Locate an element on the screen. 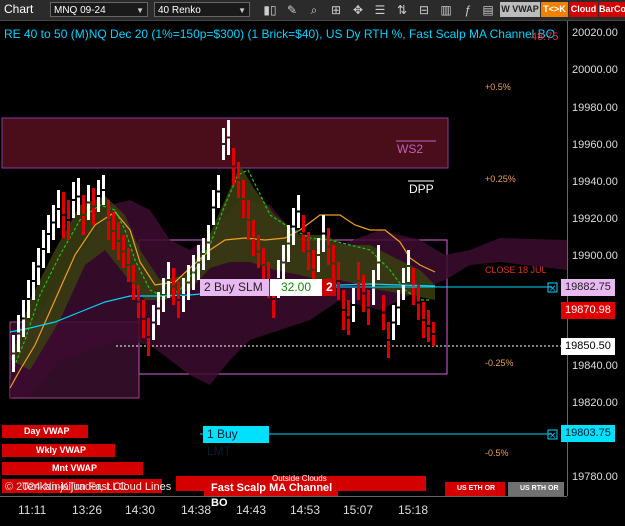 The width and height of the screenshot is (625, 526). pan-icon: ✥ is located at coordinates (358, 10).